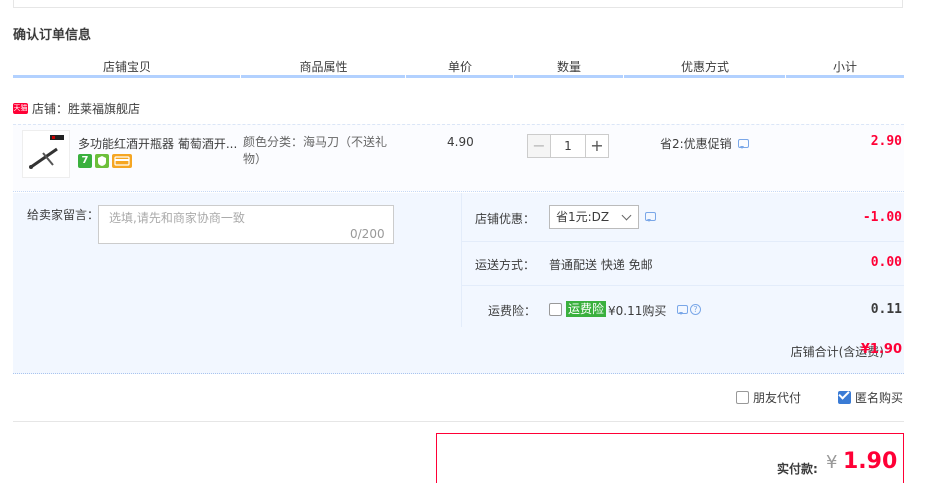 The image size is (938, 483). Describe the element at coordinates (844, 397) in the screenshot. I see `anonymous-checkbox` at that location.